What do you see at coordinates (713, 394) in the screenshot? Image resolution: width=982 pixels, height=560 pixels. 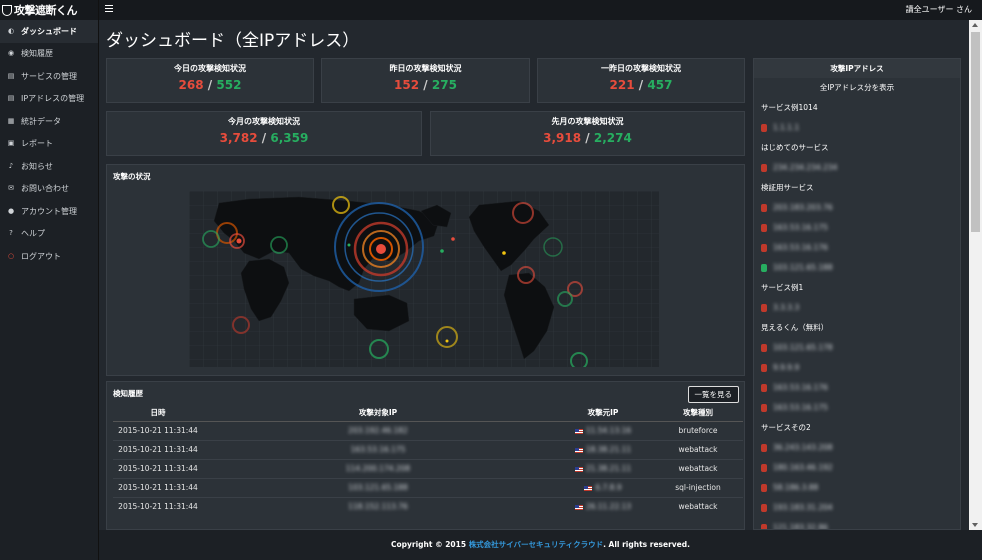 I see `view-all-button: 一覧を見る` at bounding box center [713, 394].